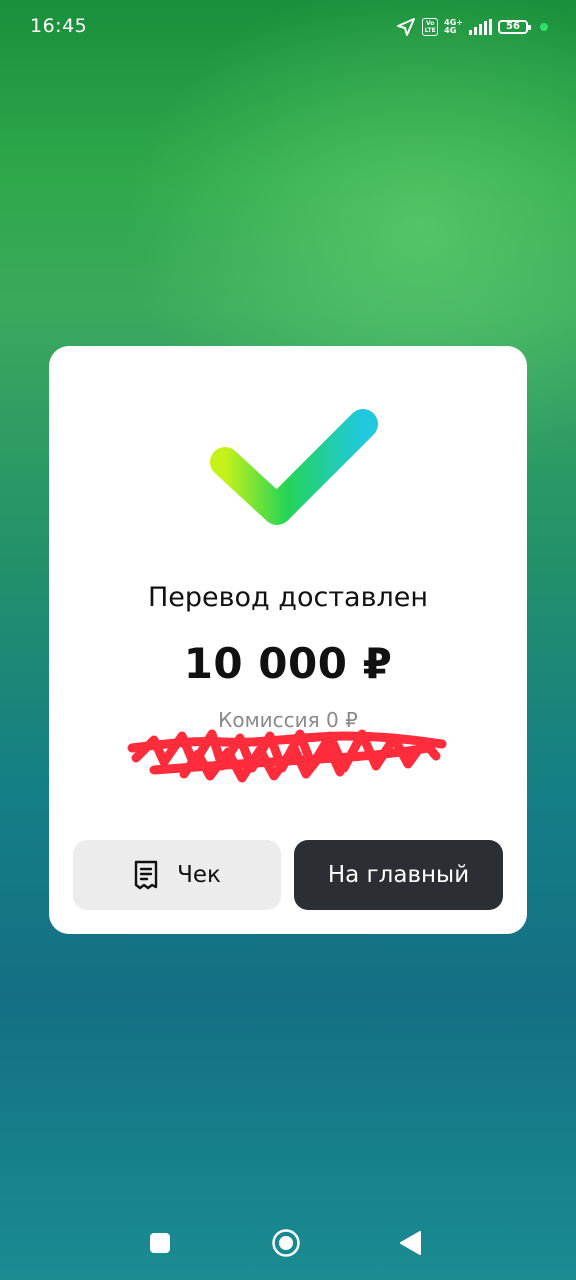 The height and width of the screenshot is (1280, 576). Describe the element at coordinates (287, 756) in the screenshot. I see `redaction-scribble` at that location.